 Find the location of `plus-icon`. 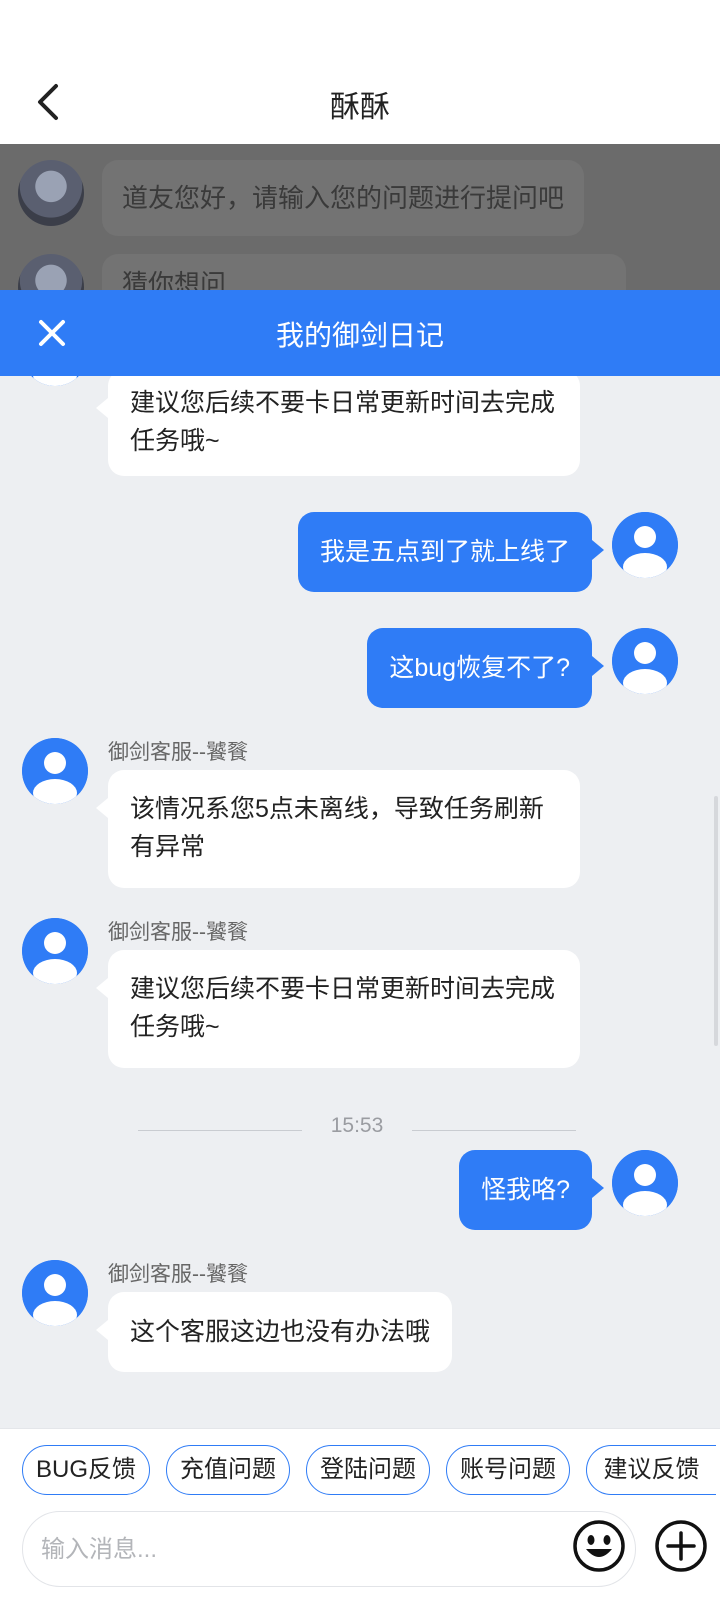

plus-icon is located at coordinates (681, 1546).